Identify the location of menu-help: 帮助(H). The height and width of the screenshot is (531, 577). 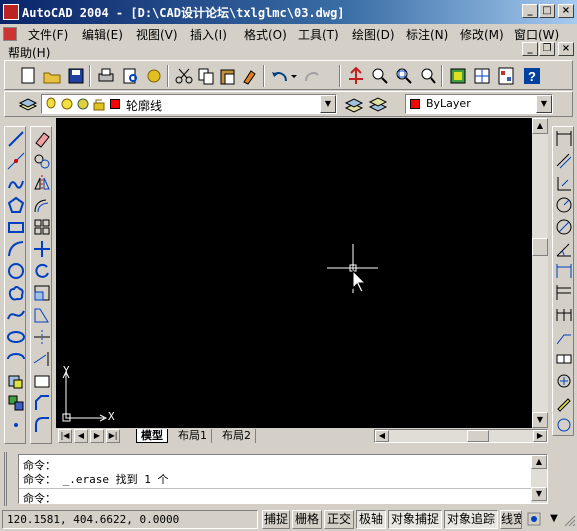
(29, 52).